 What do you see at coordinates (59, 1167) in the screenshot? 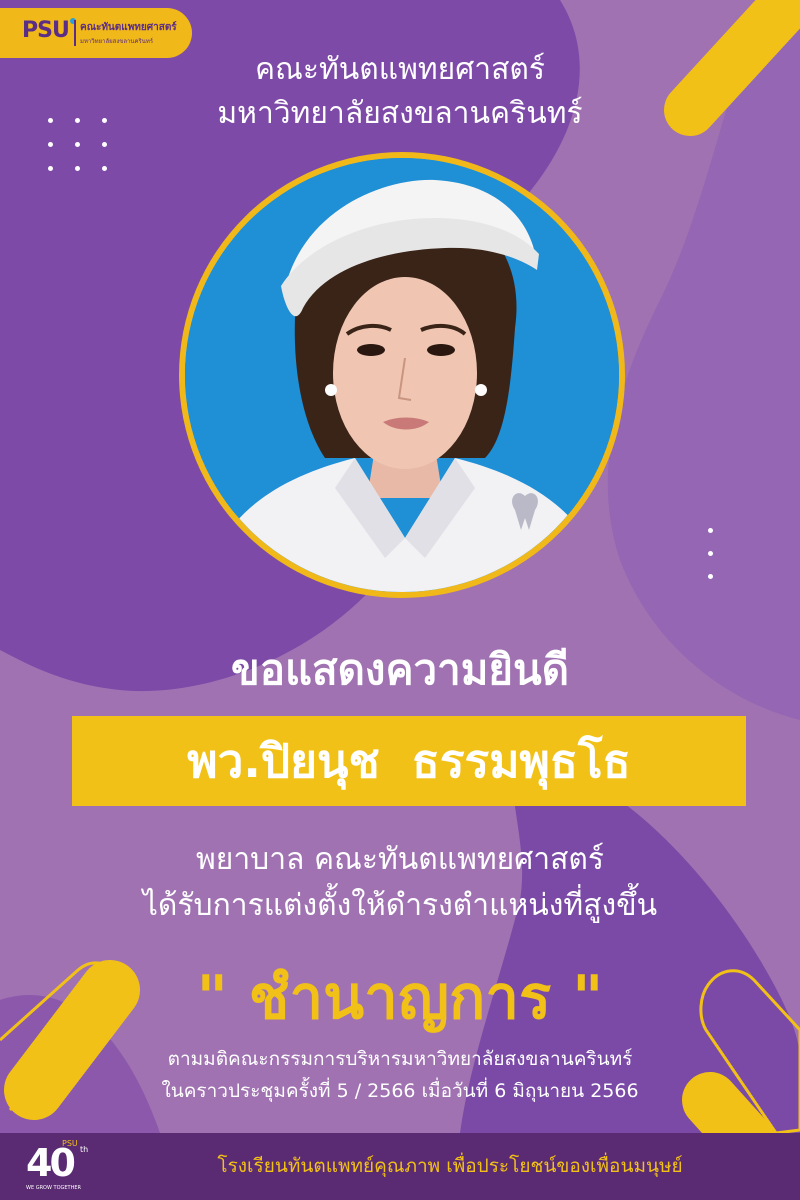
I see `anniversary-40th-logo: 40 PSU th WE GROW TOGETHER` at bounding box center [59, 1167].